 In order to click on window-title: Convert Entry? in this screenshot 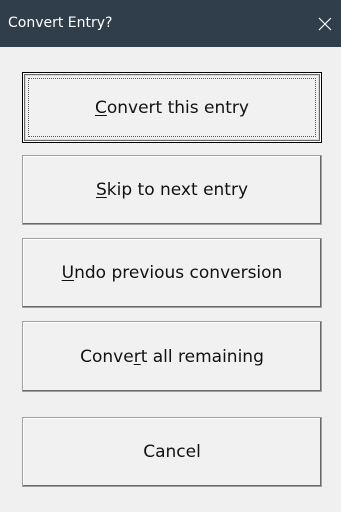, I will do `click(60, 23)`.